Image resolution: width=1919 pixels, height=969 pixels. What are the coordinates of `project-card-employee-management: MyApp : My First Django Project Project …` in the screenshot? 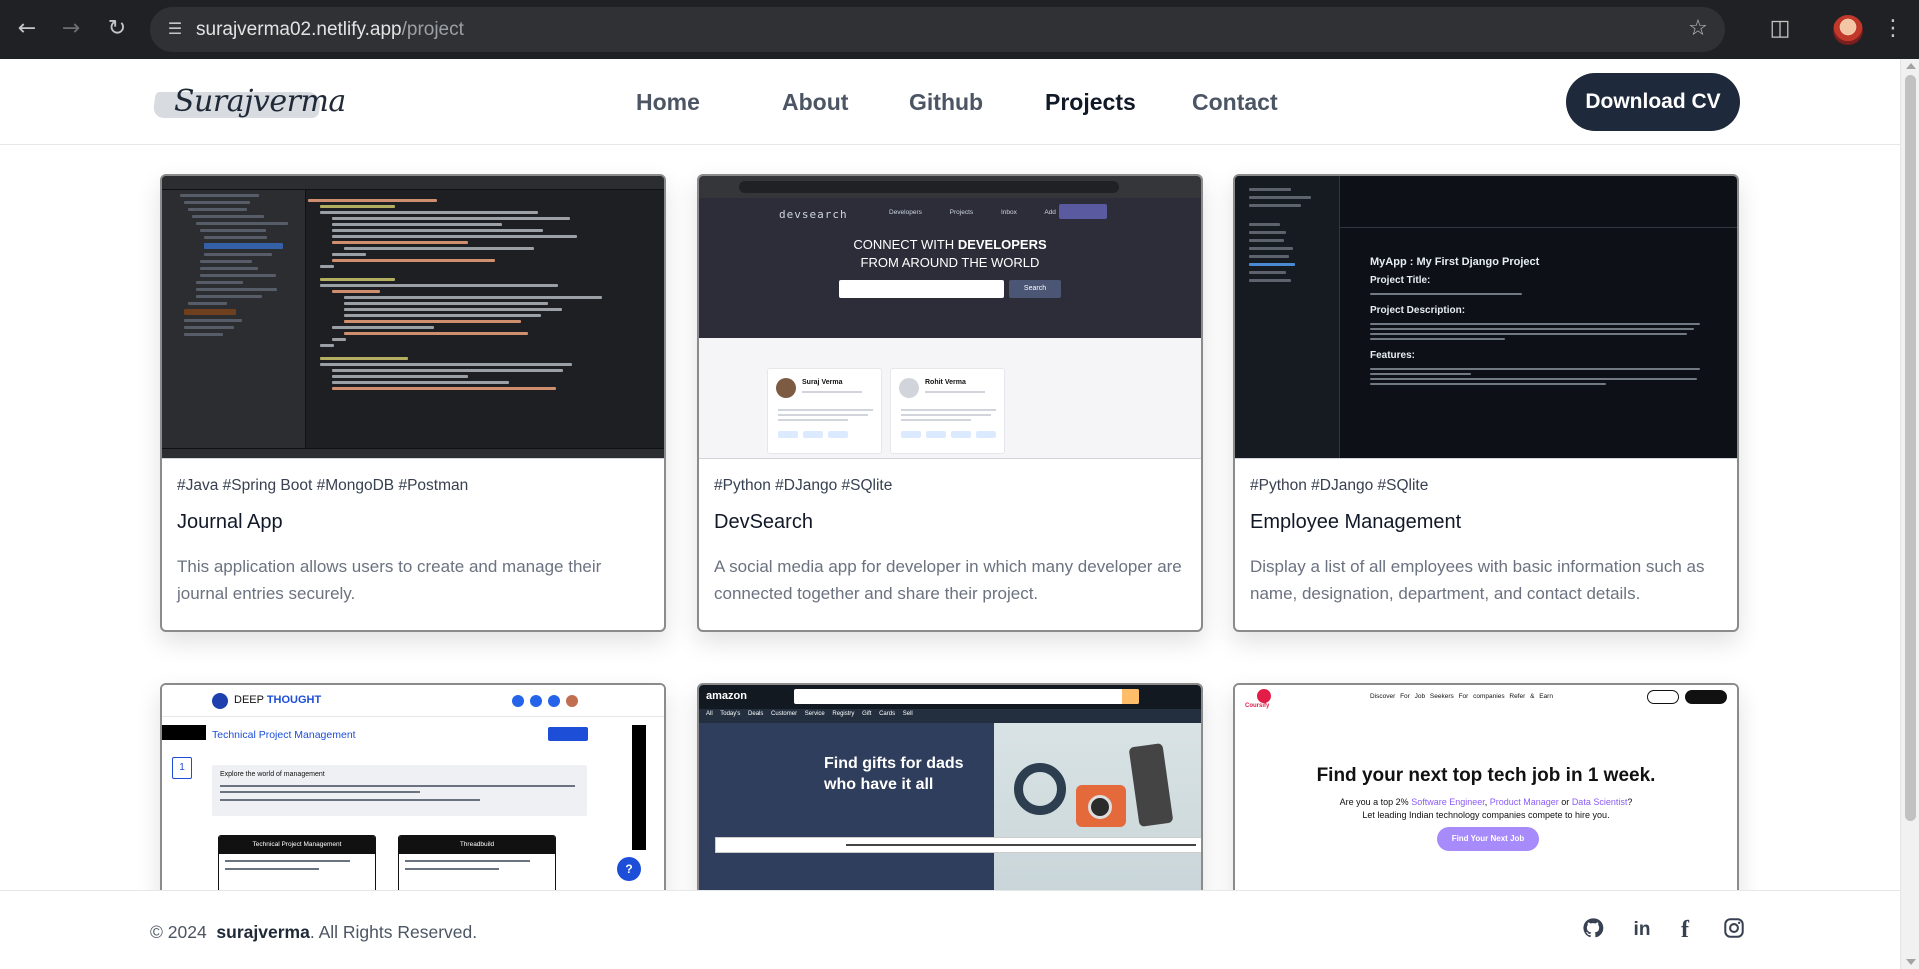 It's located at (1486, 403).